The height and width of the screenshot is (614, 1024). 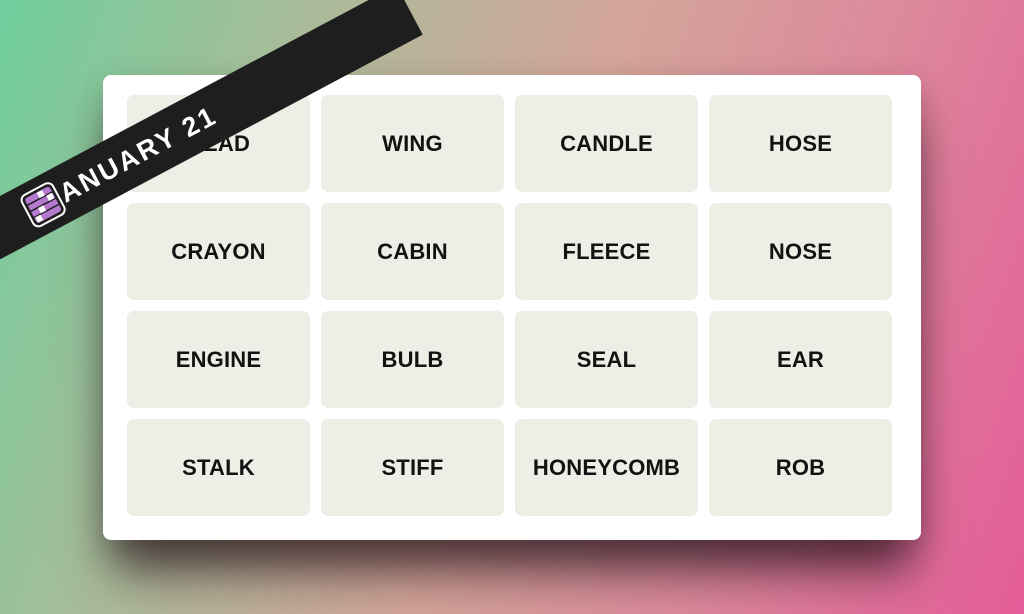 I want to click on word-tile: FLEECE, so click(x=606, y=251).